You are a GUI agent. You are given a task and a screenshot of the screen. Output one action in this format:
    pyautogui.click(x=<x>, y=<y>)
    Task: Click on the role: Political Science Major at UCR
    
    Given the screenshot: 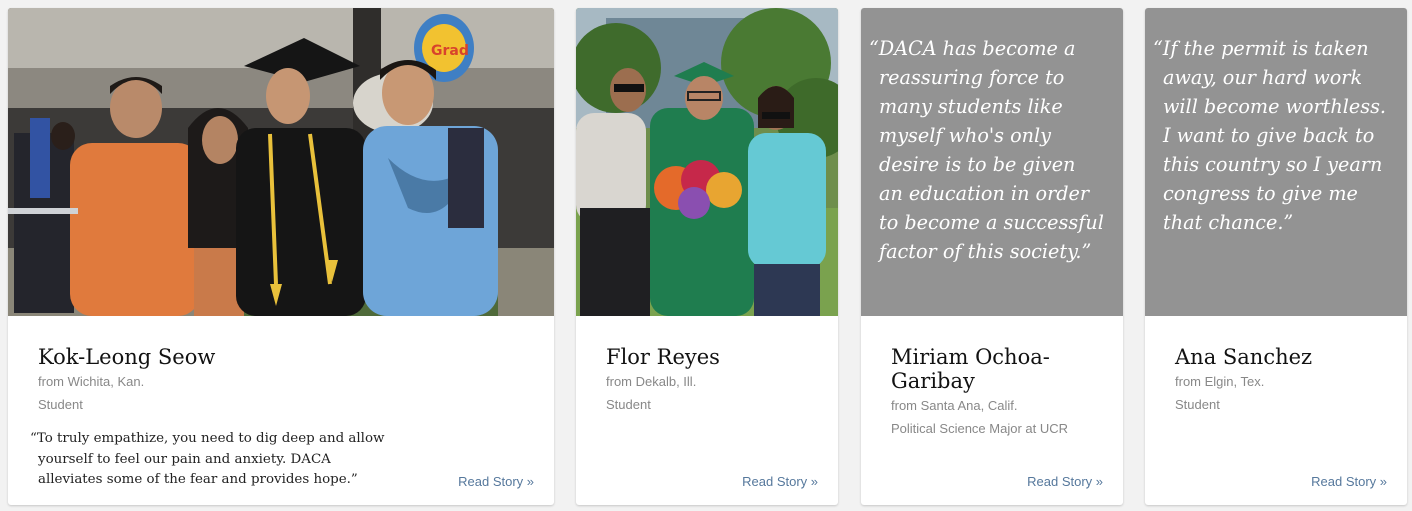 What is the action you would take?
    pyautogui.click(x=980, y=428)
    